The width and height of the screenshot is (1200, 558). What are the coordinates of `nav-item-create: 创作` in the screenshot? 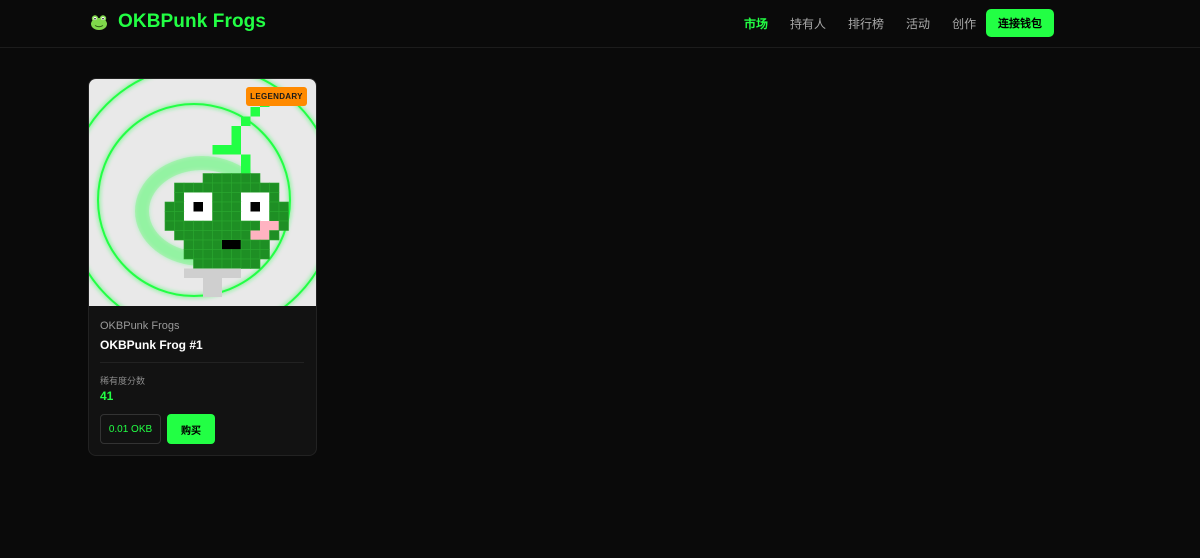 It's located at (964, 23).